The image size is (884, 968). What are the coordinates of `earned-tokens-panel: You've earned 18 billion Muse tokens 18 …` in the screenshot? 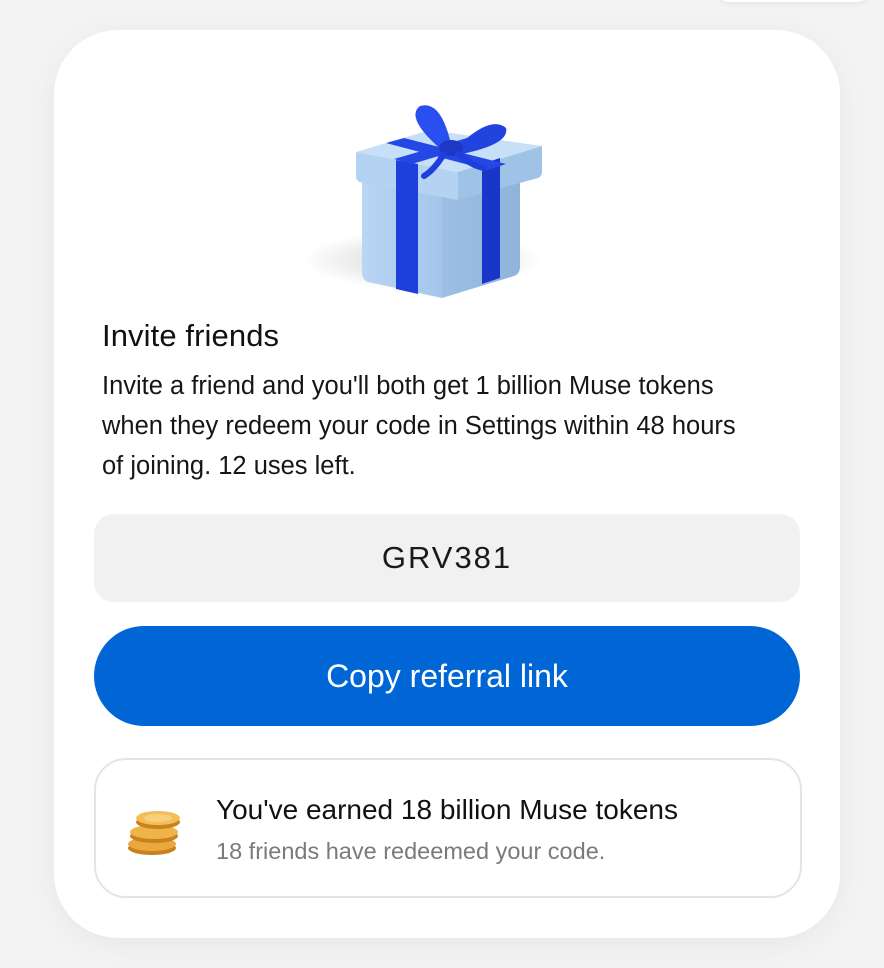 It's located at (448, 828).